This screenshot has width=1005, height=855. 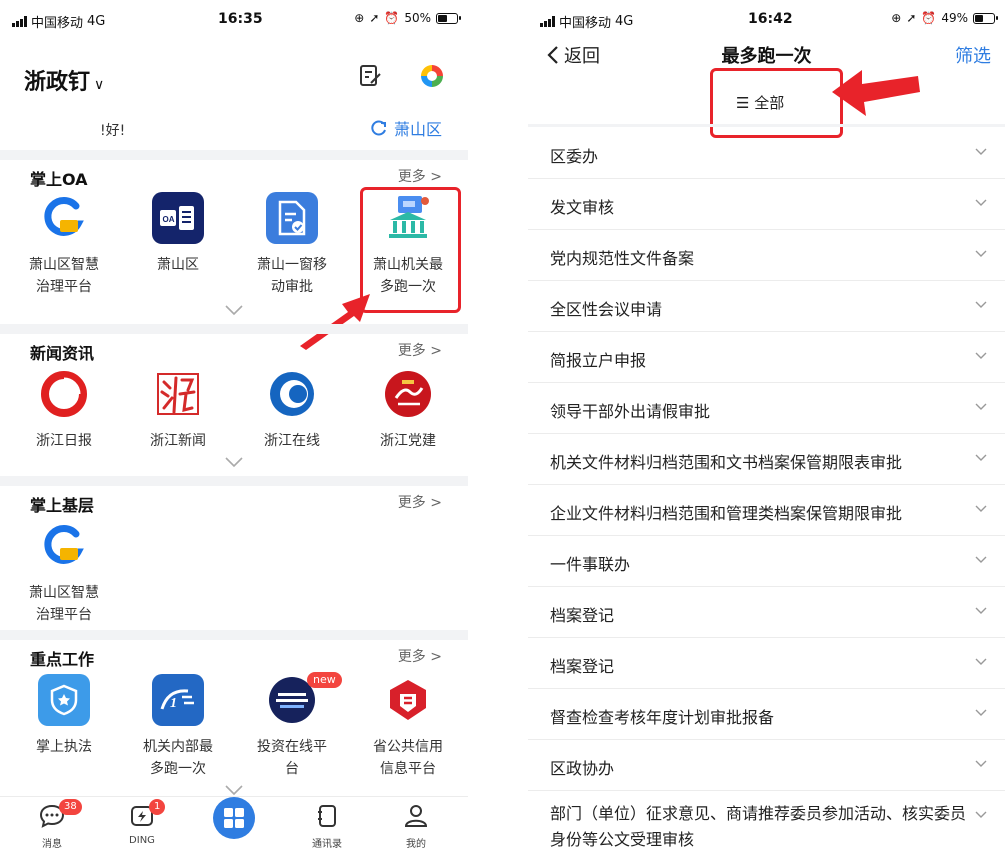 I want to click on window-approval-icon, so click(x=292, y=218).